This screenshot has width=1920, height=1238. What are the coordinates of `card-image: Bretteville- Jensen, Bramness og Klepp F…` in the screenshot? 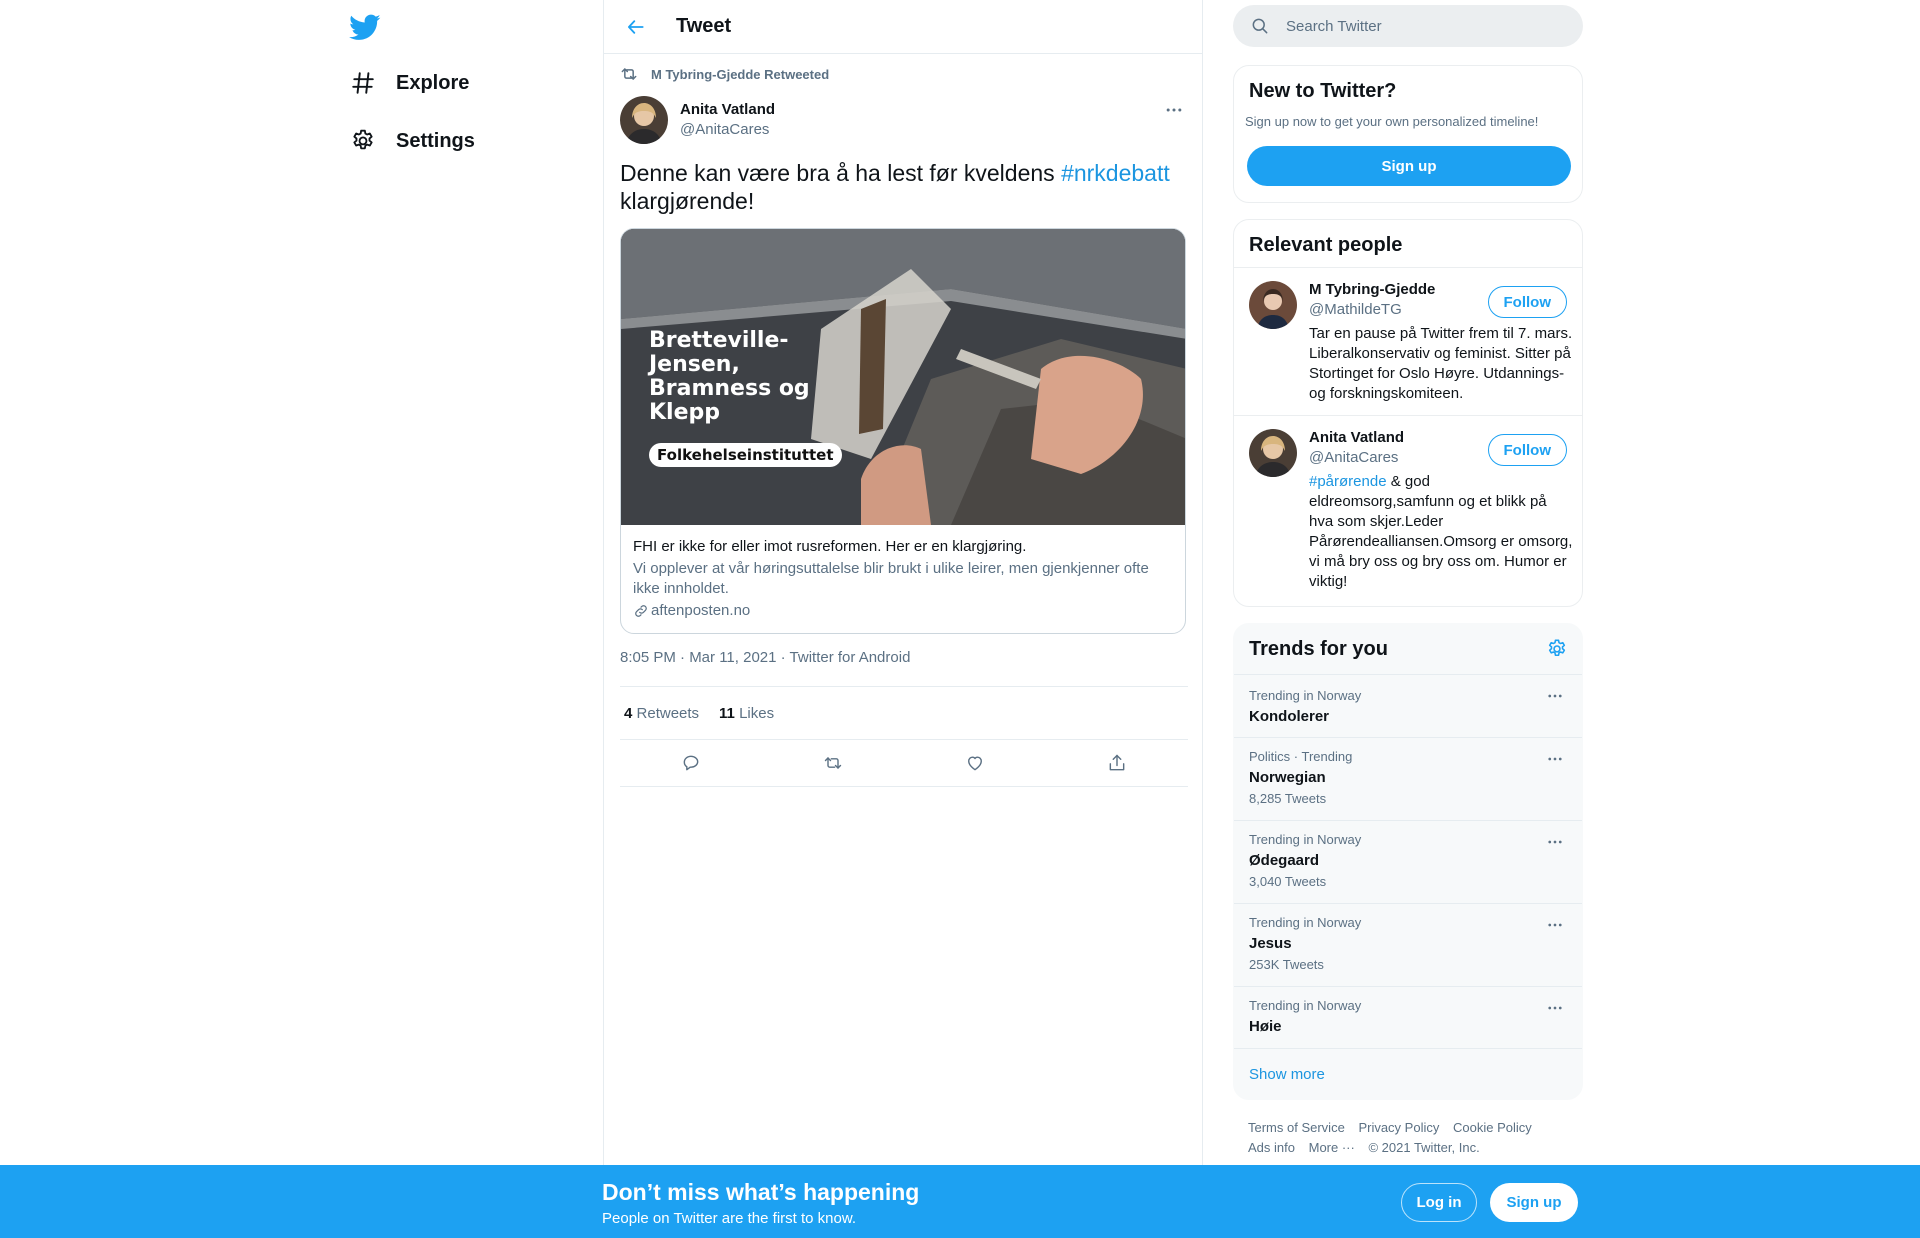 It's located at (903, 377).